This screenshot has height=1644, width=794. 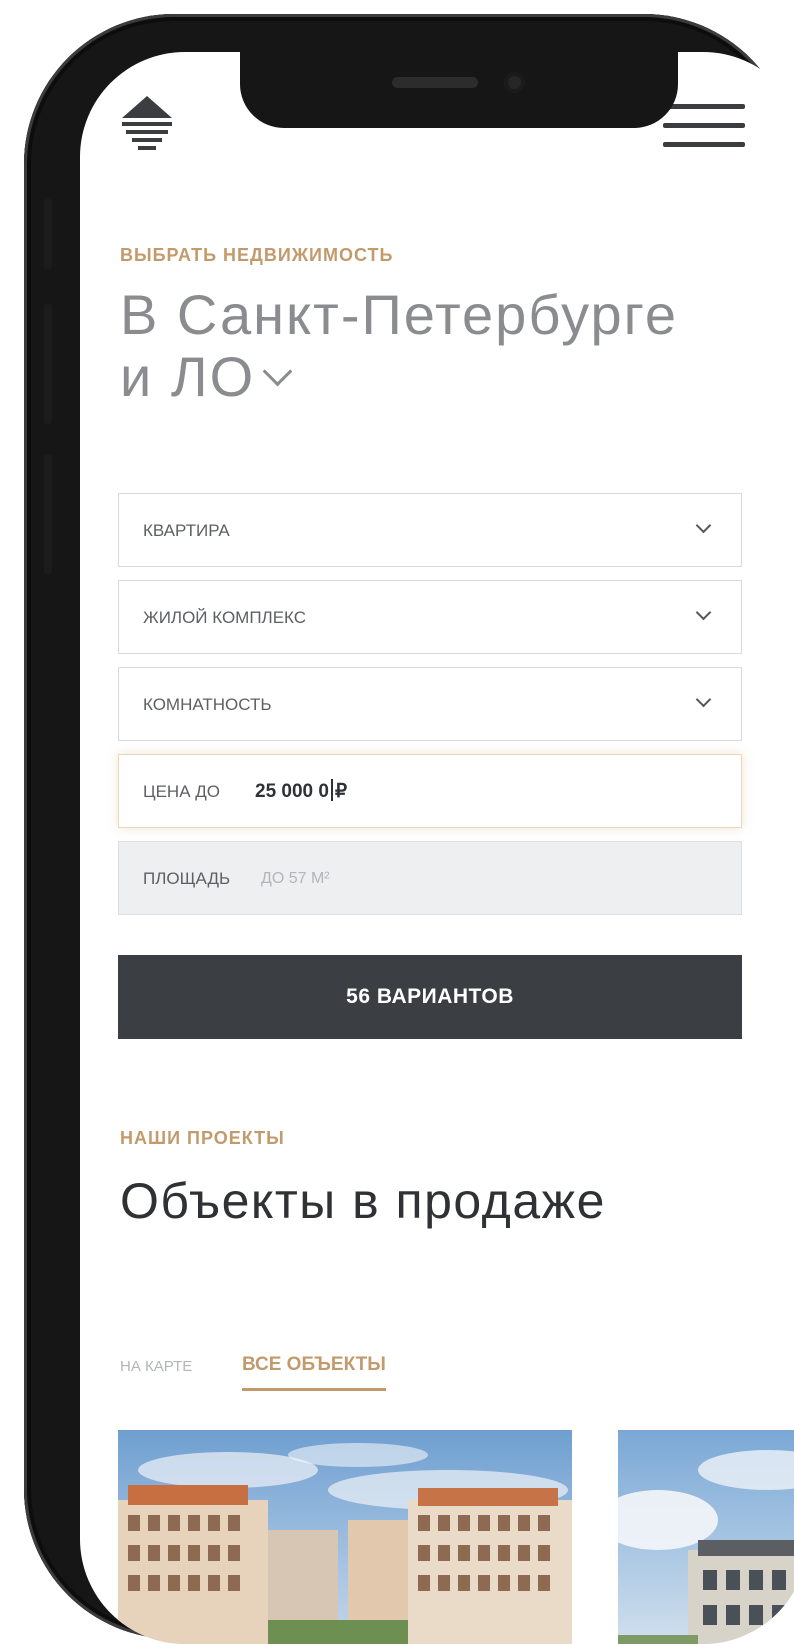 What do you see at coordinates (363, 1201) in the screenshot?
I see `projects-title: Объекты в продаже` at bounding box center [363, 1201].